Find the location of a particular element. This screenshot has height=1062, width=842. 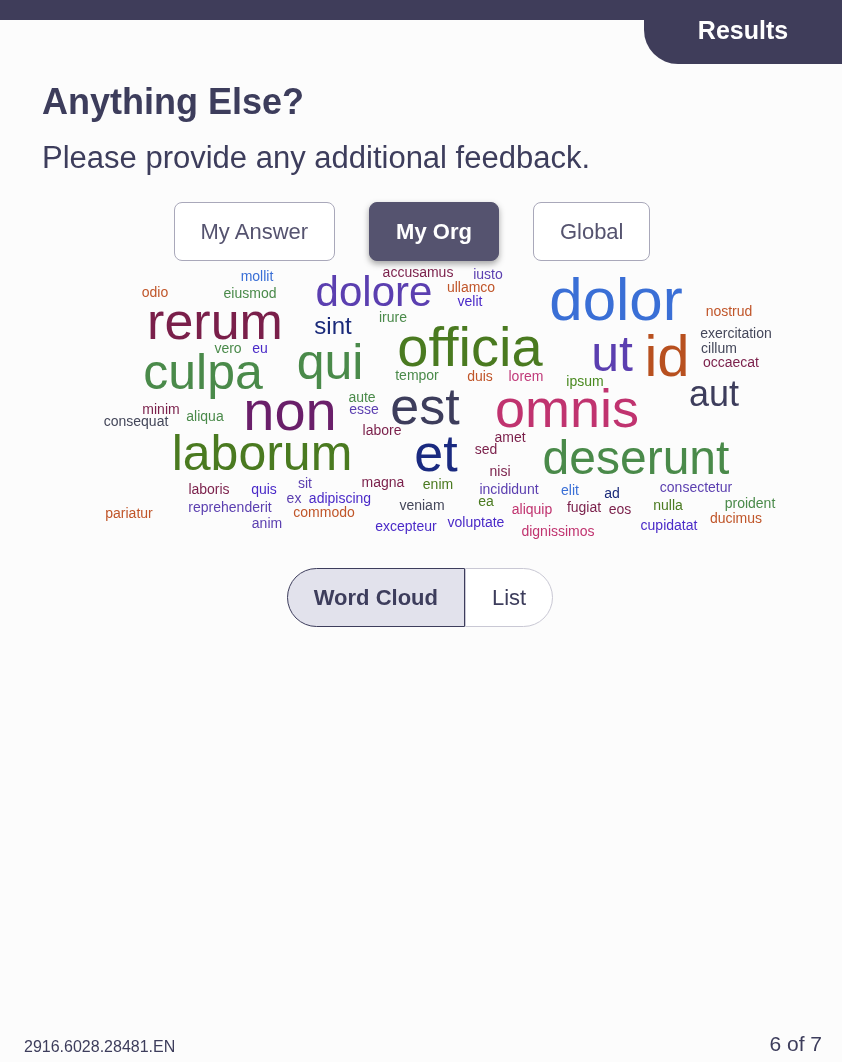

cloud-word: mollit is located at coordinates (257, 277).